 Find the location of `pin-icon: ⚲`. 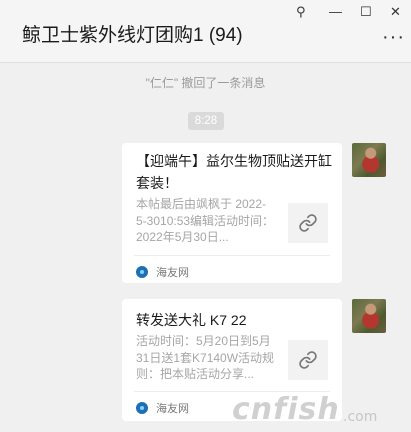

pin-icon: ⚲ is located at coordinates (301, 12).